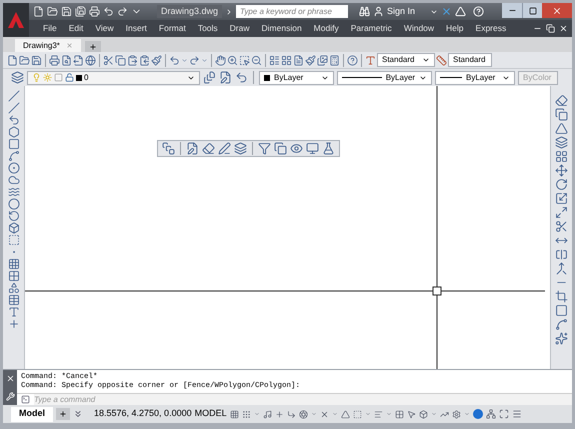 This screenshot has width=575, height=429. Describe the element at coordinates (491, 28) in the screenshot. I see `menu-item: Express` at that location.